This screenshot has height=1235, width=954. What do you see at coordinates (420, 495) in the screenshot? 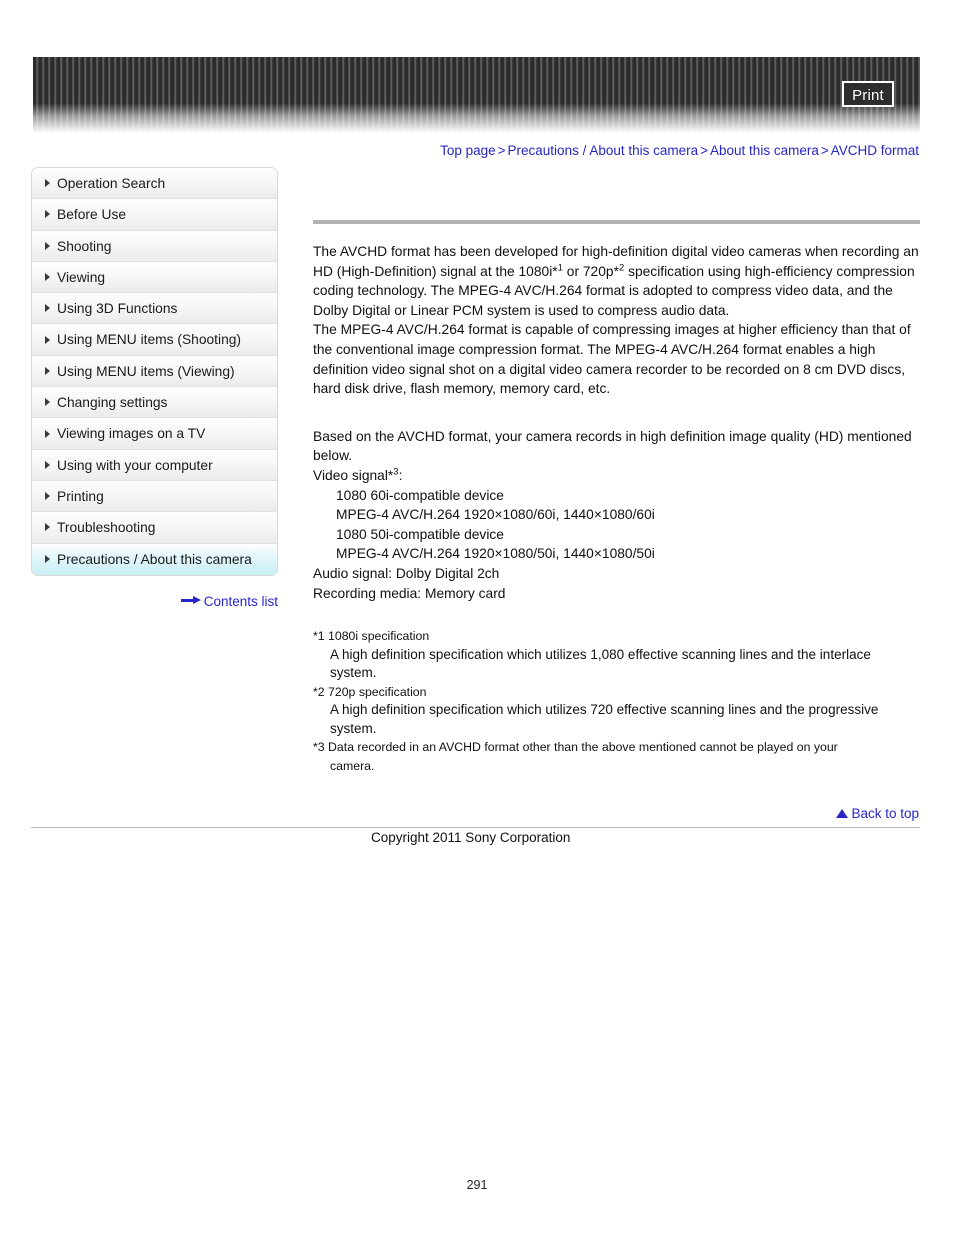
I see `spec-line: 1080 60i-compatible device` at bounding box center [420, 495].